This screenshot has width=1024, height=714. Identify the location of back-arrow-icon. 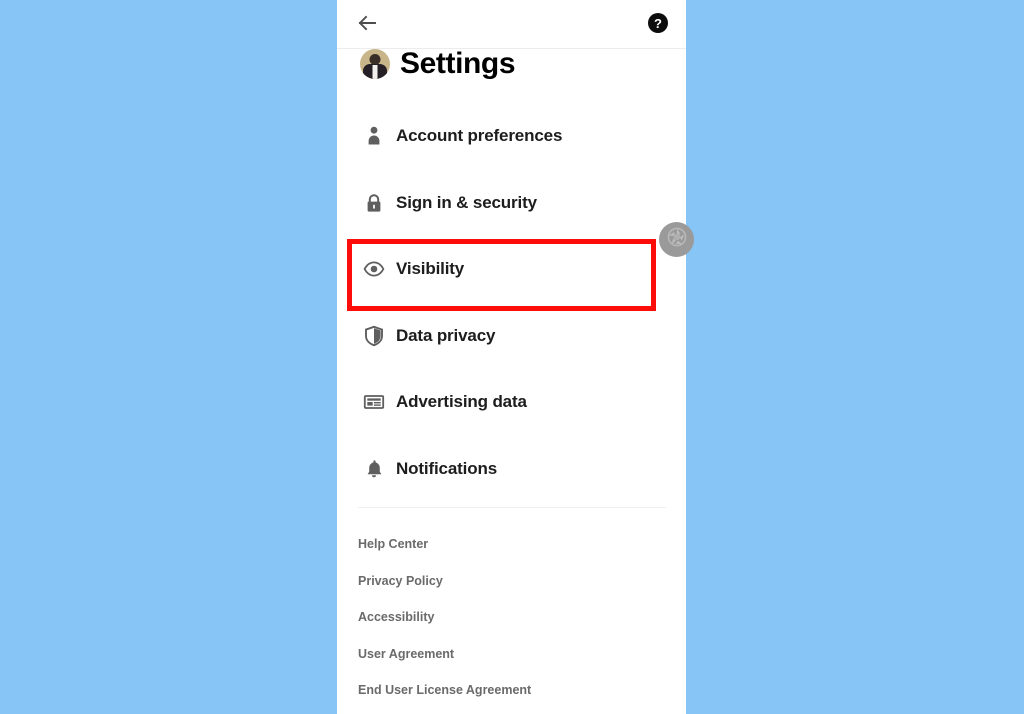
(367, 25).